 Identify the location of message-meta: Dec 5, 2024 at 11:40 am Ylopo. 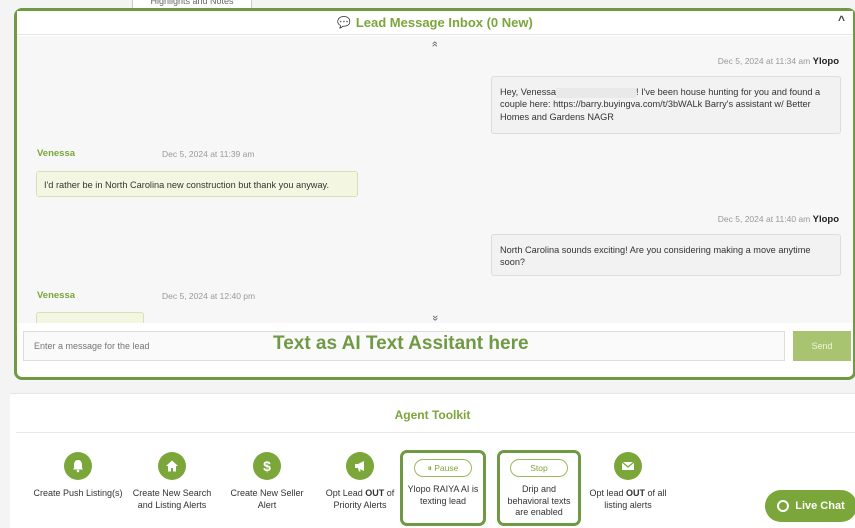
(778, 219).